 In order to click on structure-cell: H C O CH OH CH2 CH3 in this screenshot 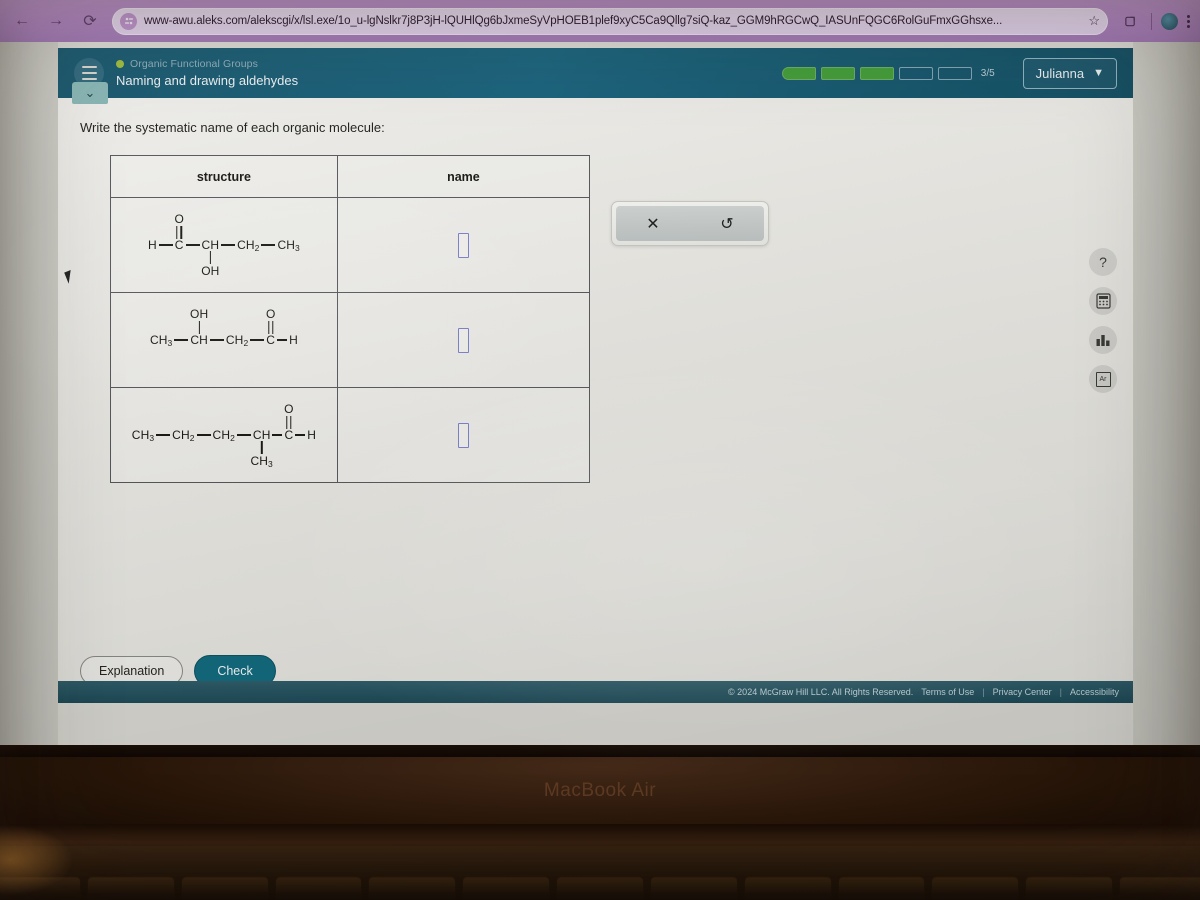, I will do `click(224, 245)`.